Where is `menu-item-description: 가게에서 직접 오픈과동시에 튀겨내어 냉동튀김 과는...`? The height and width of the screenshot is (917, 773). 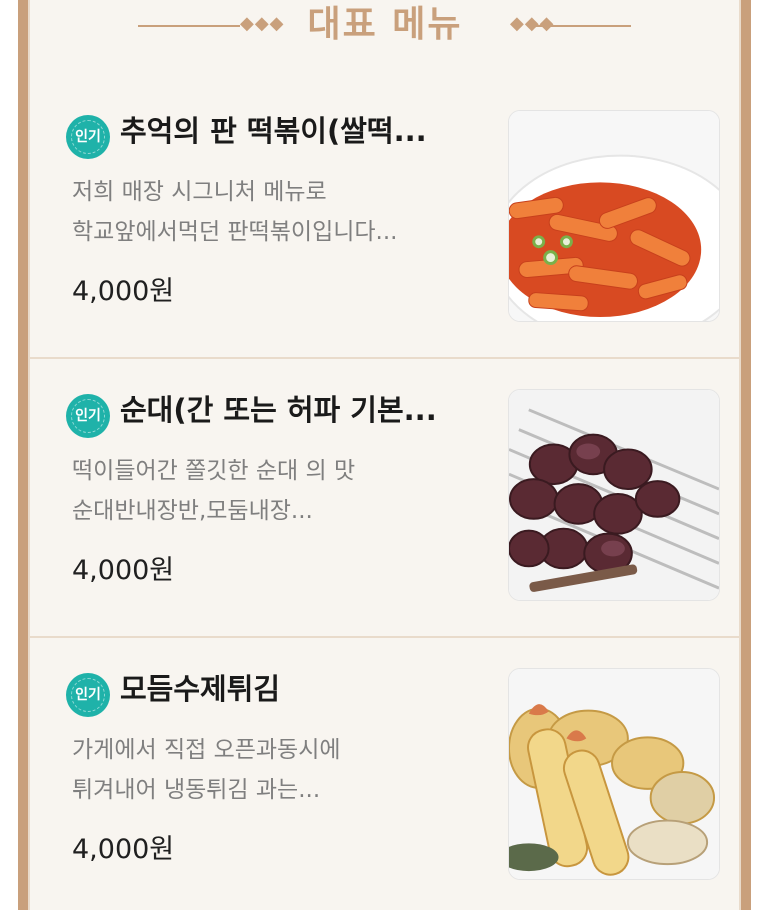
menu-item-description: 가게에서 직접 오픈과동시에 튀겨내어 냉동튀김 과는... is located at coordinates (277, 770).